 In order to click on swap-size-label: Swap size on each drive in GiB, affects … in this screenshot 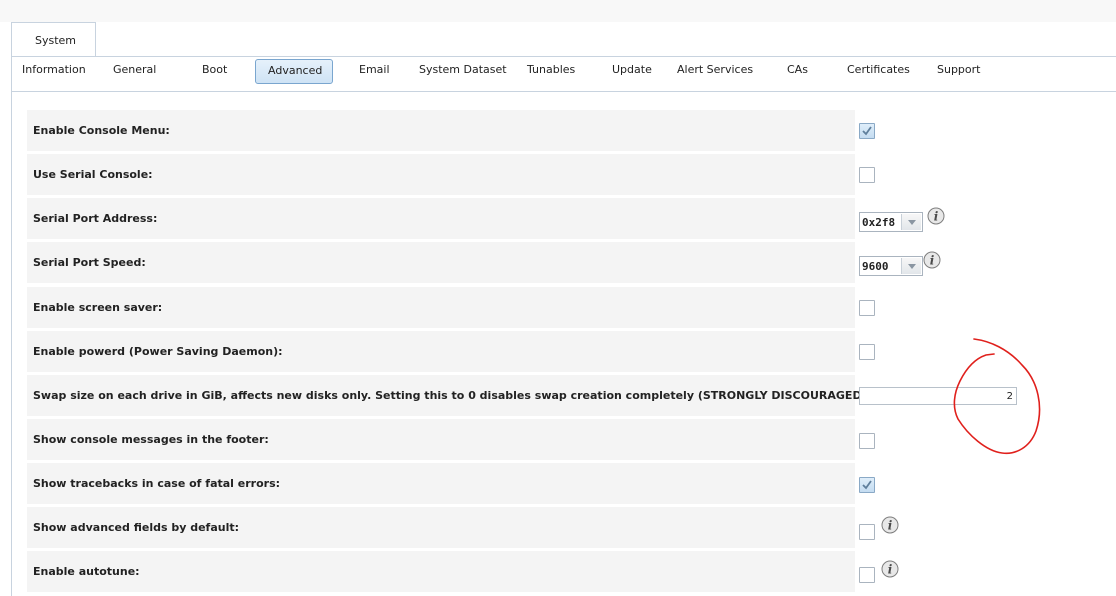, I will do `click(452, 395)`.